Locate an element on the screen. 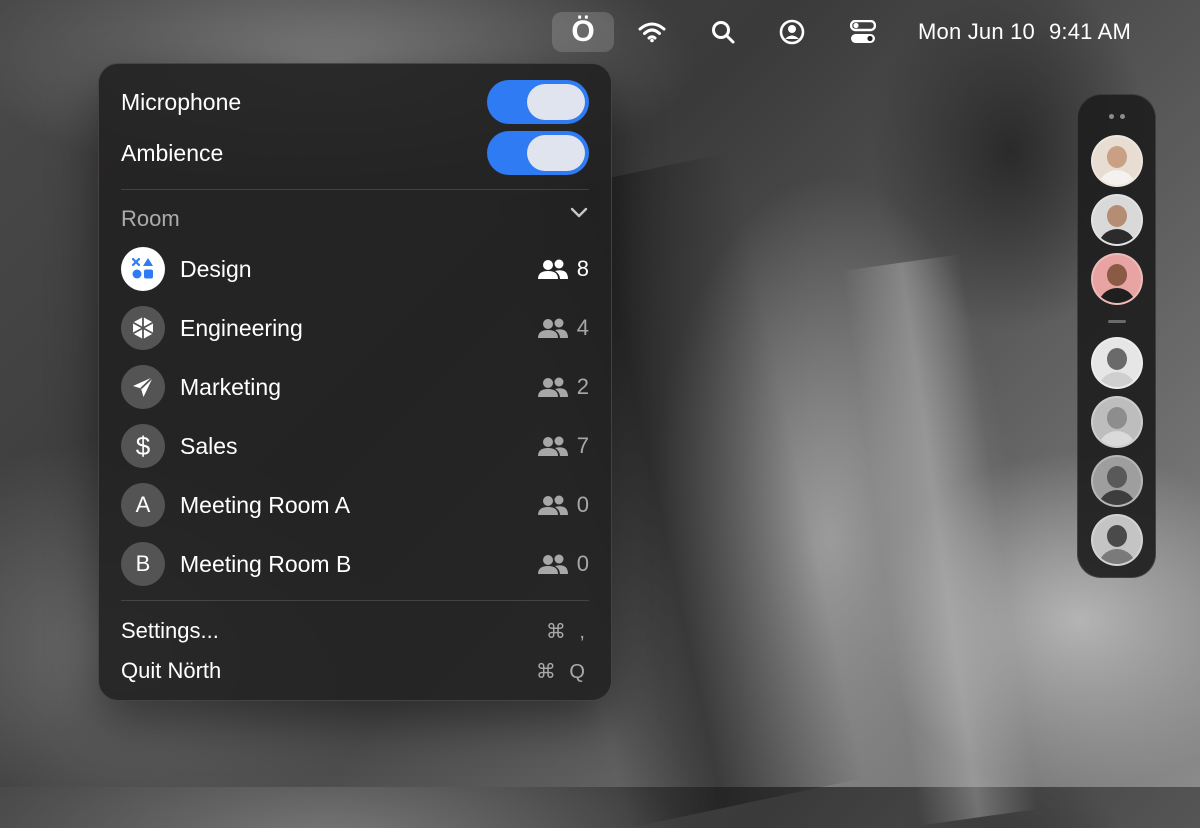  cube-icon is located at coordinates (143, 328).